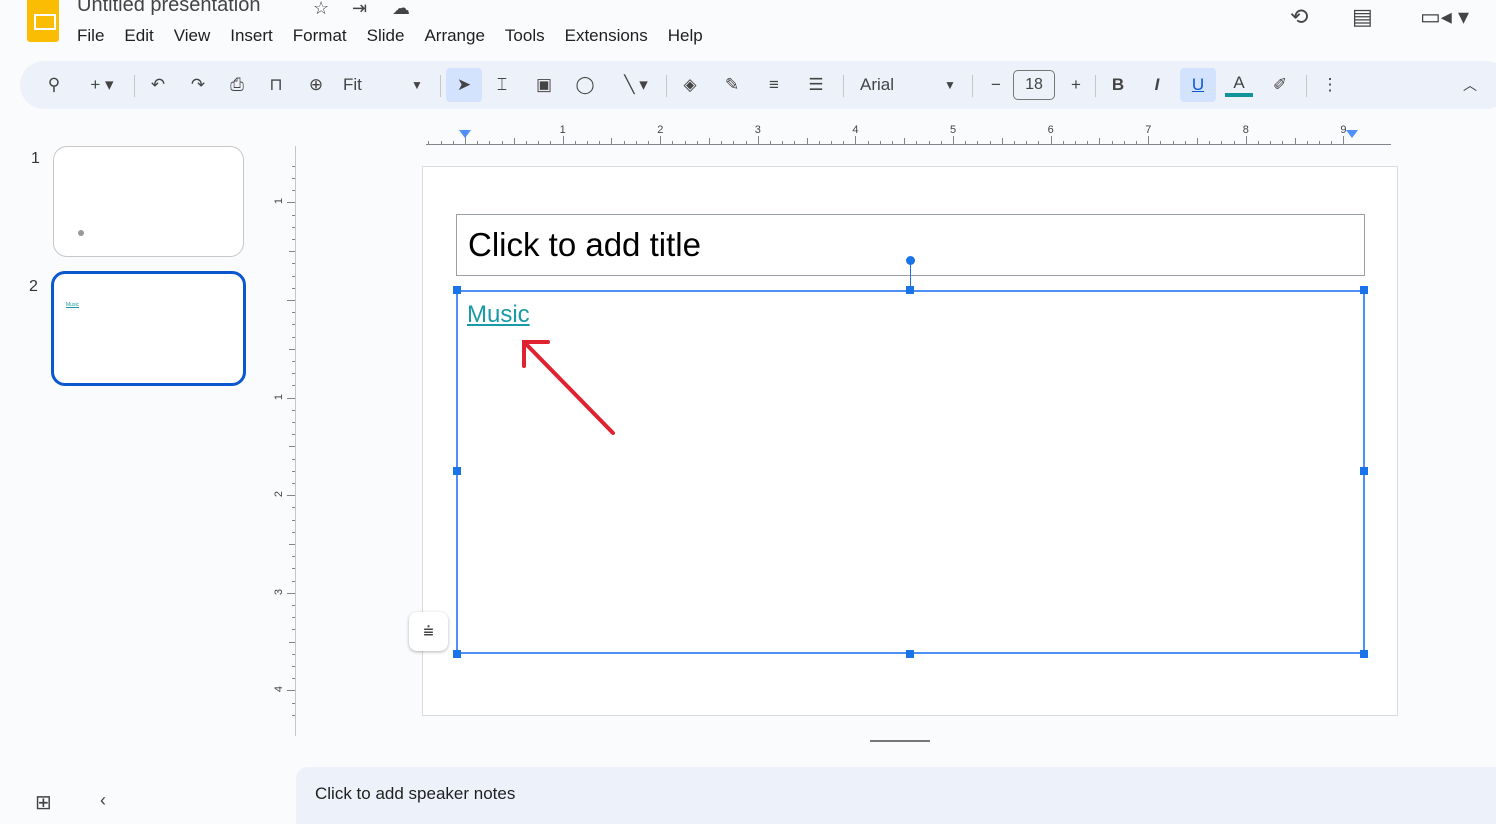 The height and width of the screenshot is (824, 1496). I want to click on menu-insert: Insert, so click(256, 36).